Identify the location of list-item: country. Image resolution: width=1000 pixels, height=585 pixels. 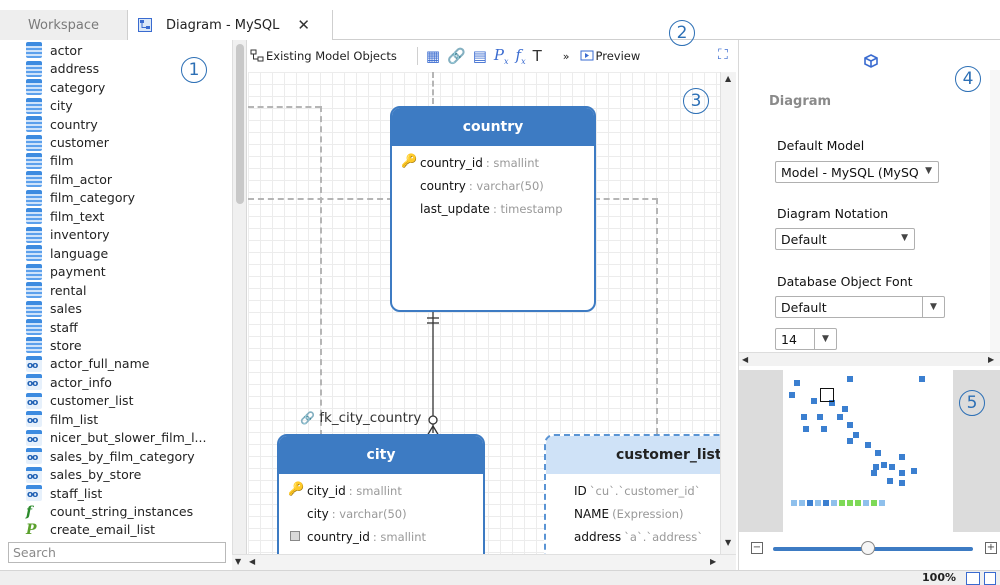
(62, 124).